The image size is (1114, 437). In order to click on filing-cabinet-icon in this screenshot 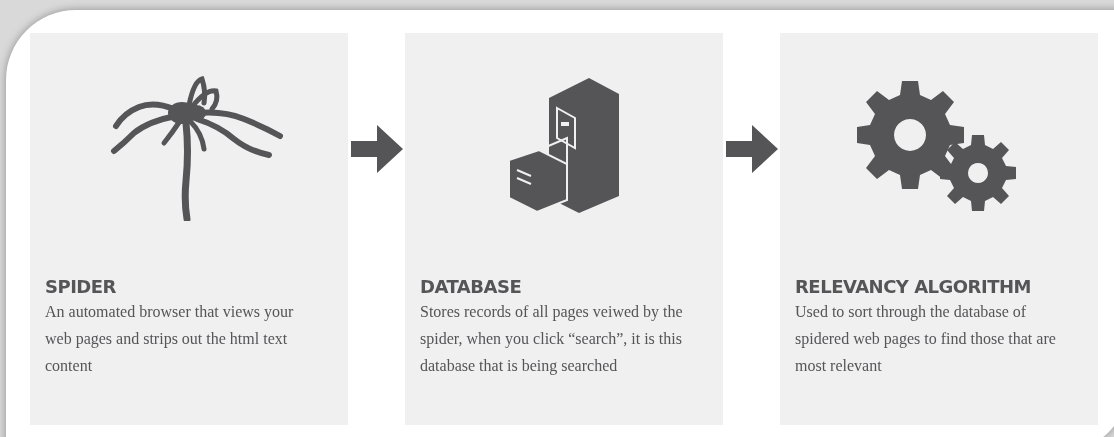, I will do `click(564, 145)`.